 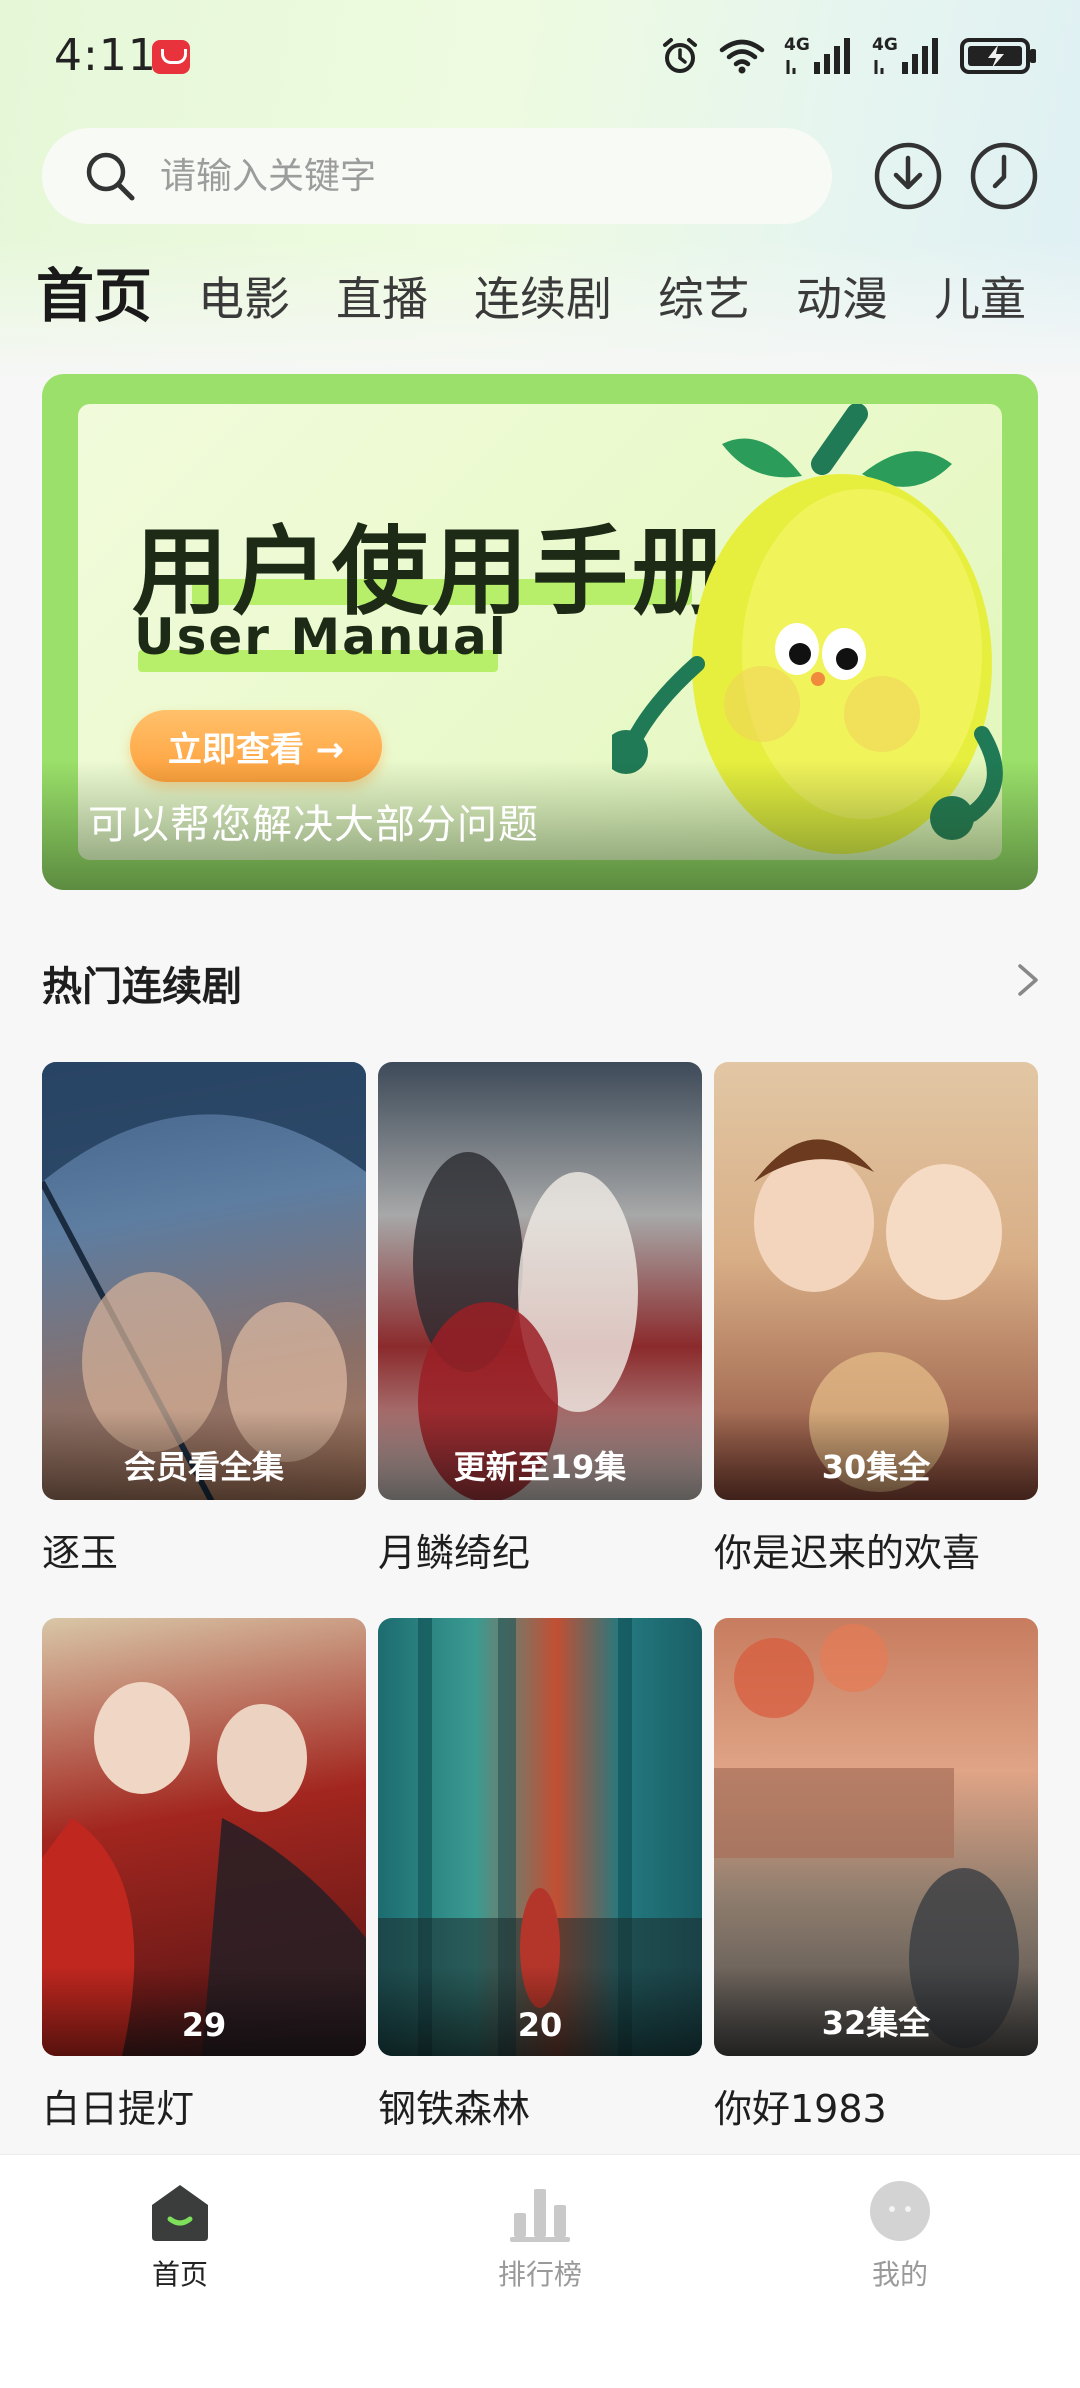 What do you see at coordinates (680, 56) in the screenshot?
I see `alarm-icon` at bounding box center [680, 56].